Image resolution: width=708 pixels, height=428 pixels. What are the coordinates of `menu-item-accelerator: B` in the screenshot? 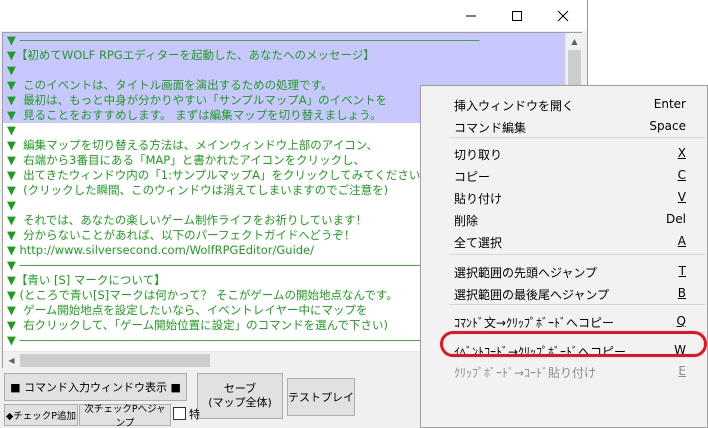 It's located at (681, 293).